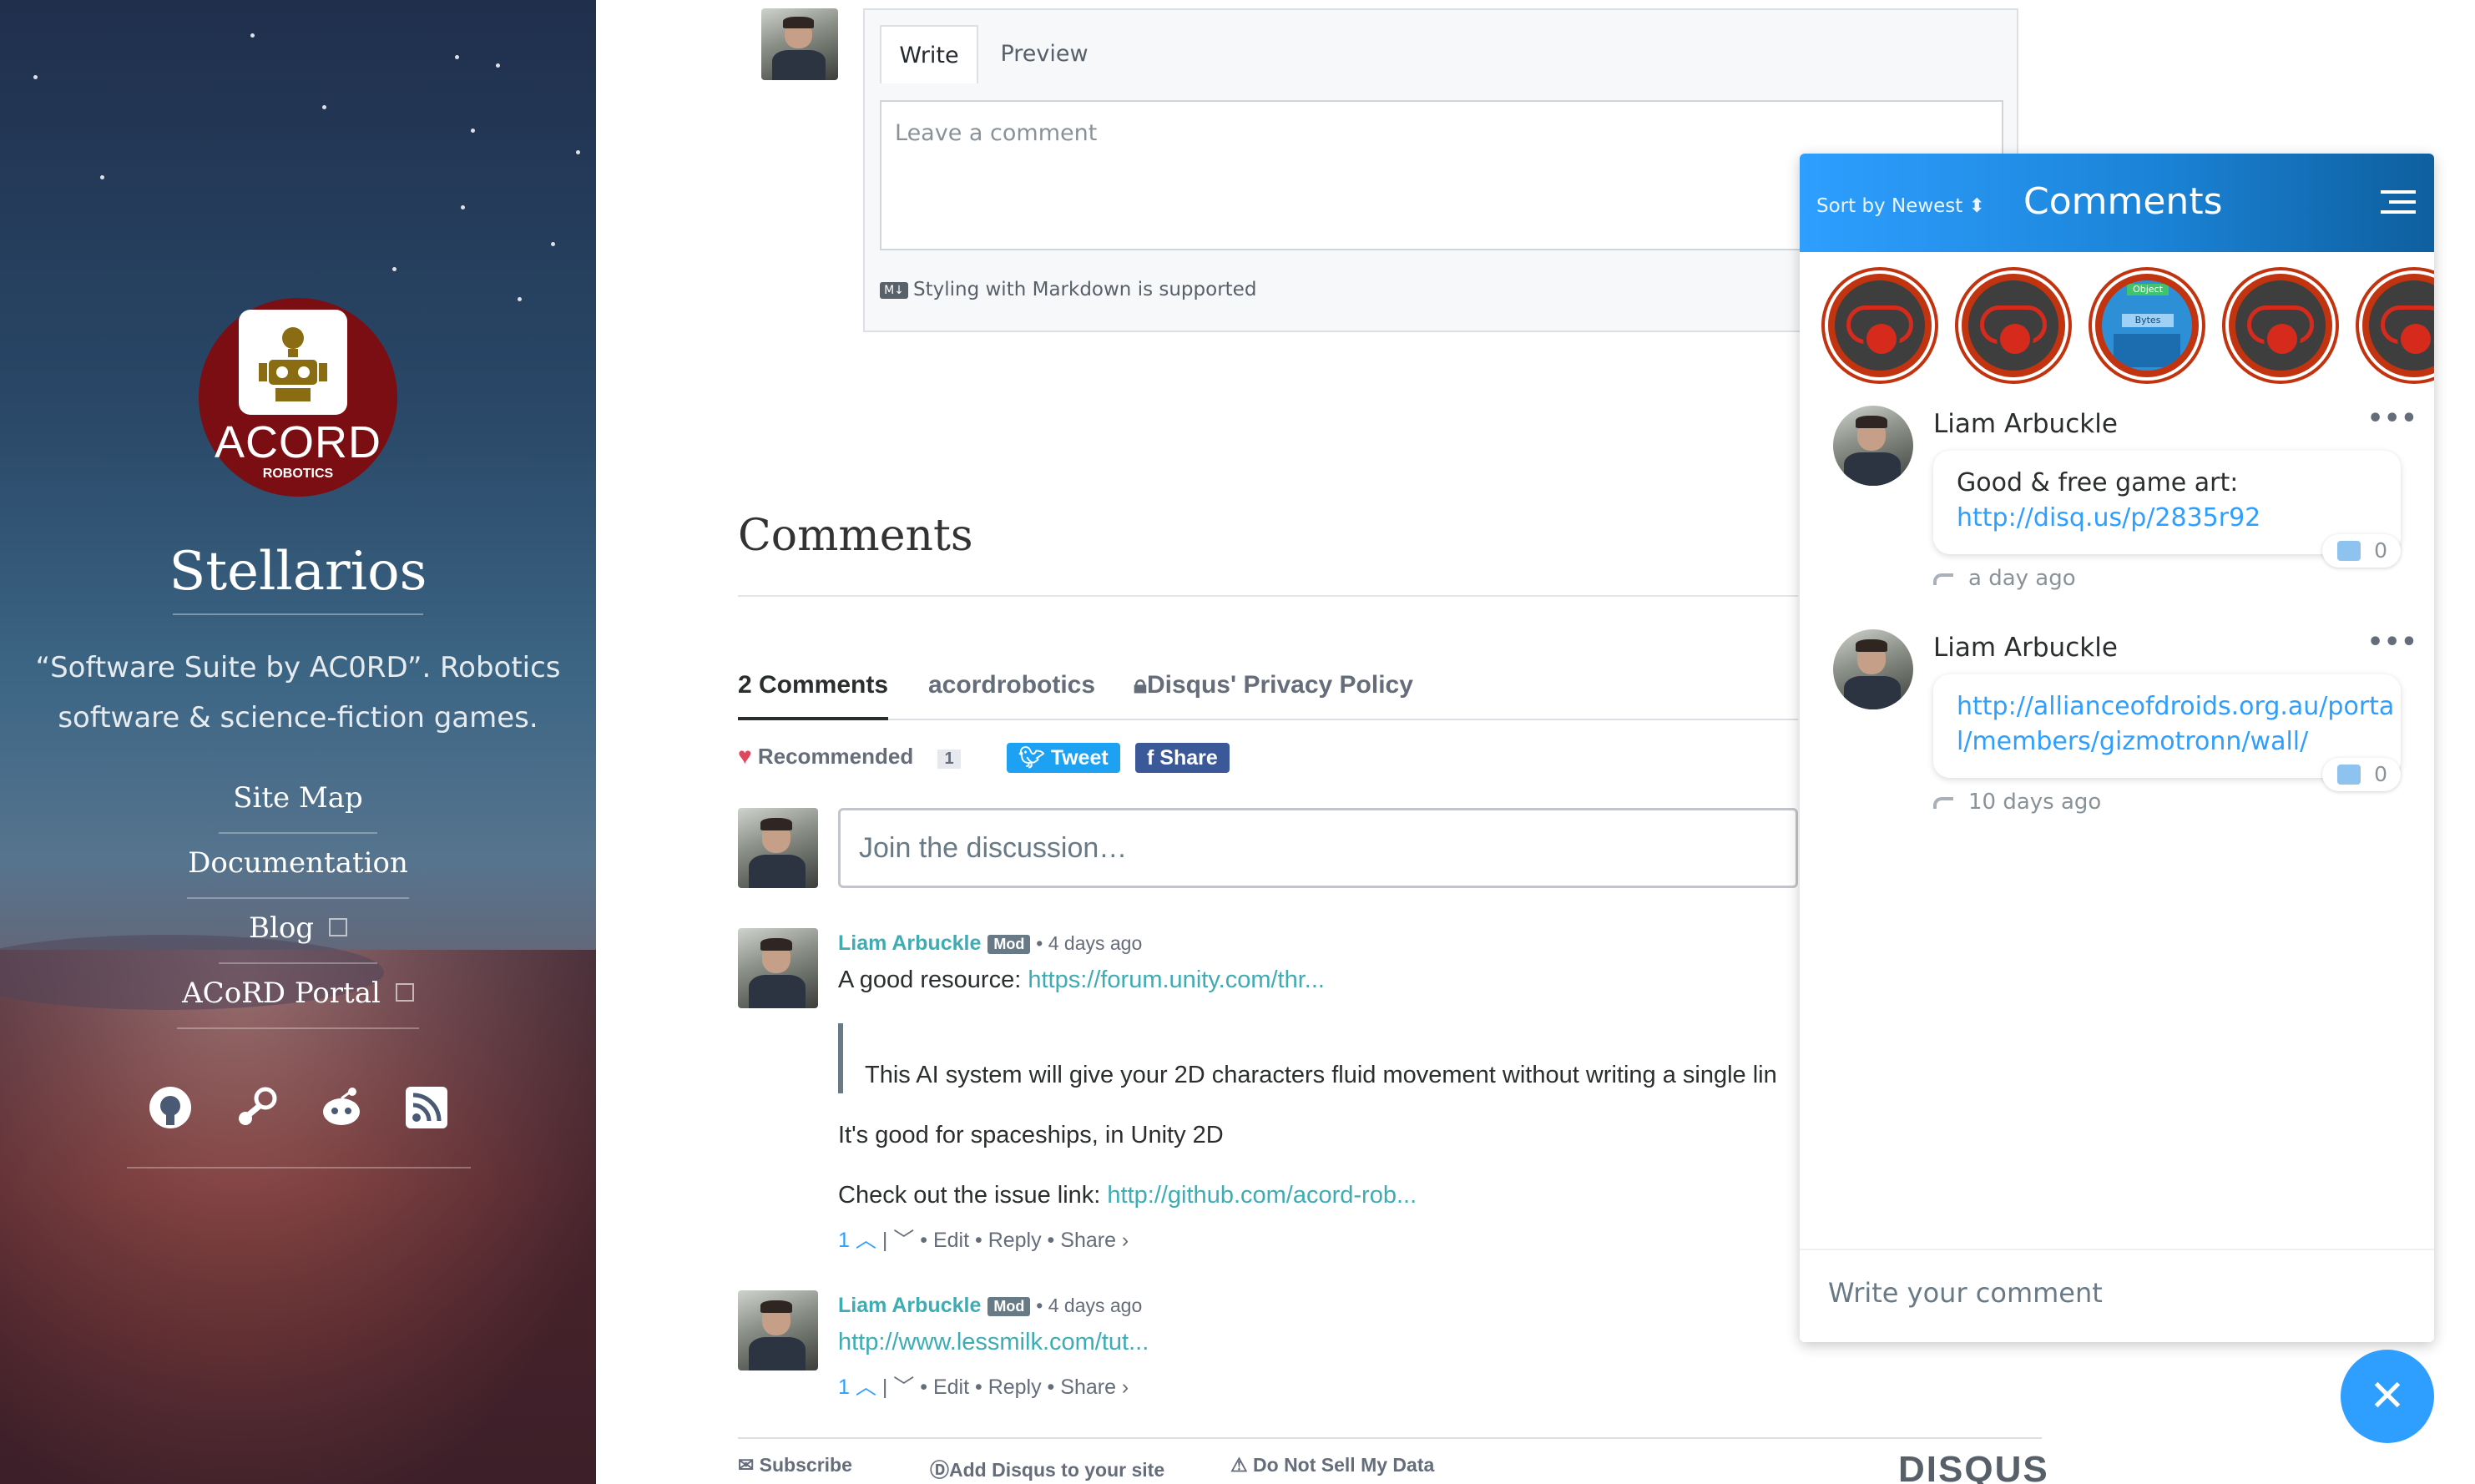 This screenshot has width=2475, height=1484. I want to click on tweet-button: 🐦︎ Tweet, so click(1063, 758).